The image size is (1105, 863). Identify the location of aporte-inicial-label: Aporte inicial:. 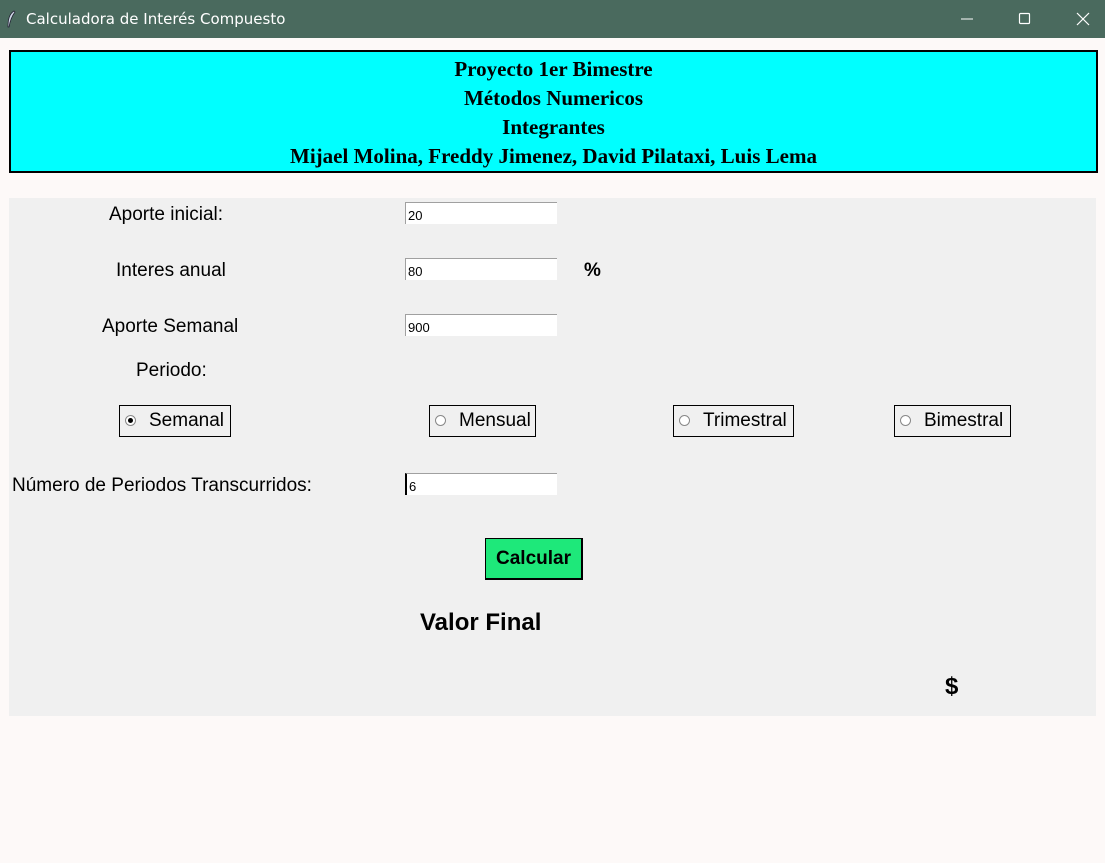
(166, 214).